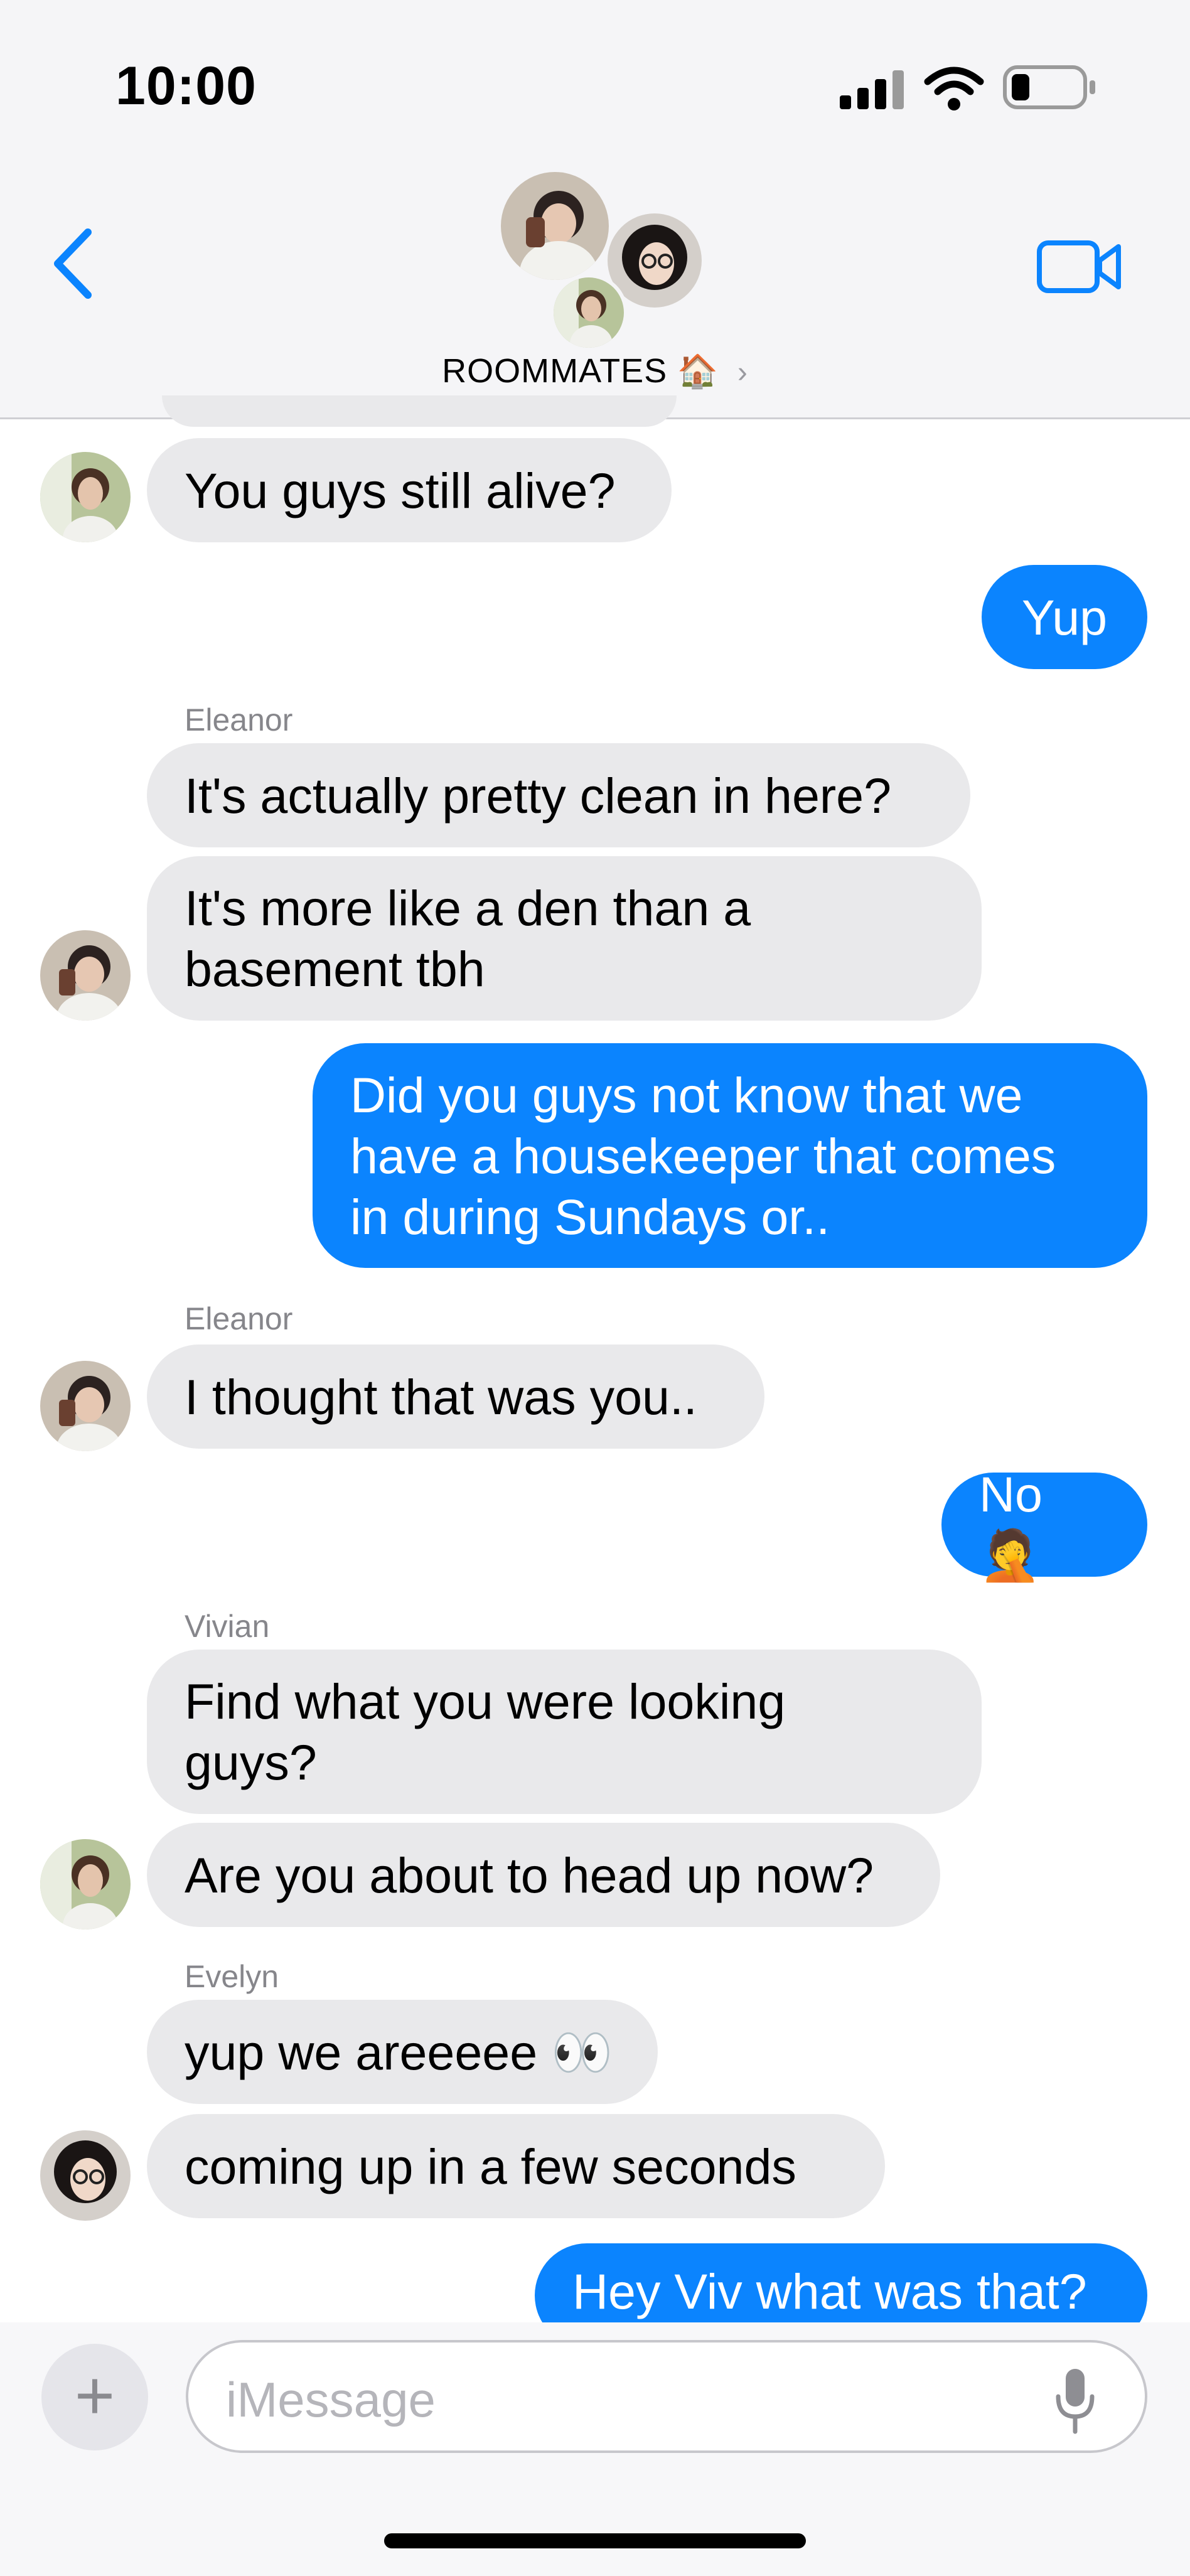 This screenshot has width=1190, height=2576. Describe the element at coordinates (595, 2540) in the screenshot. I see `home-indicator` at that location.